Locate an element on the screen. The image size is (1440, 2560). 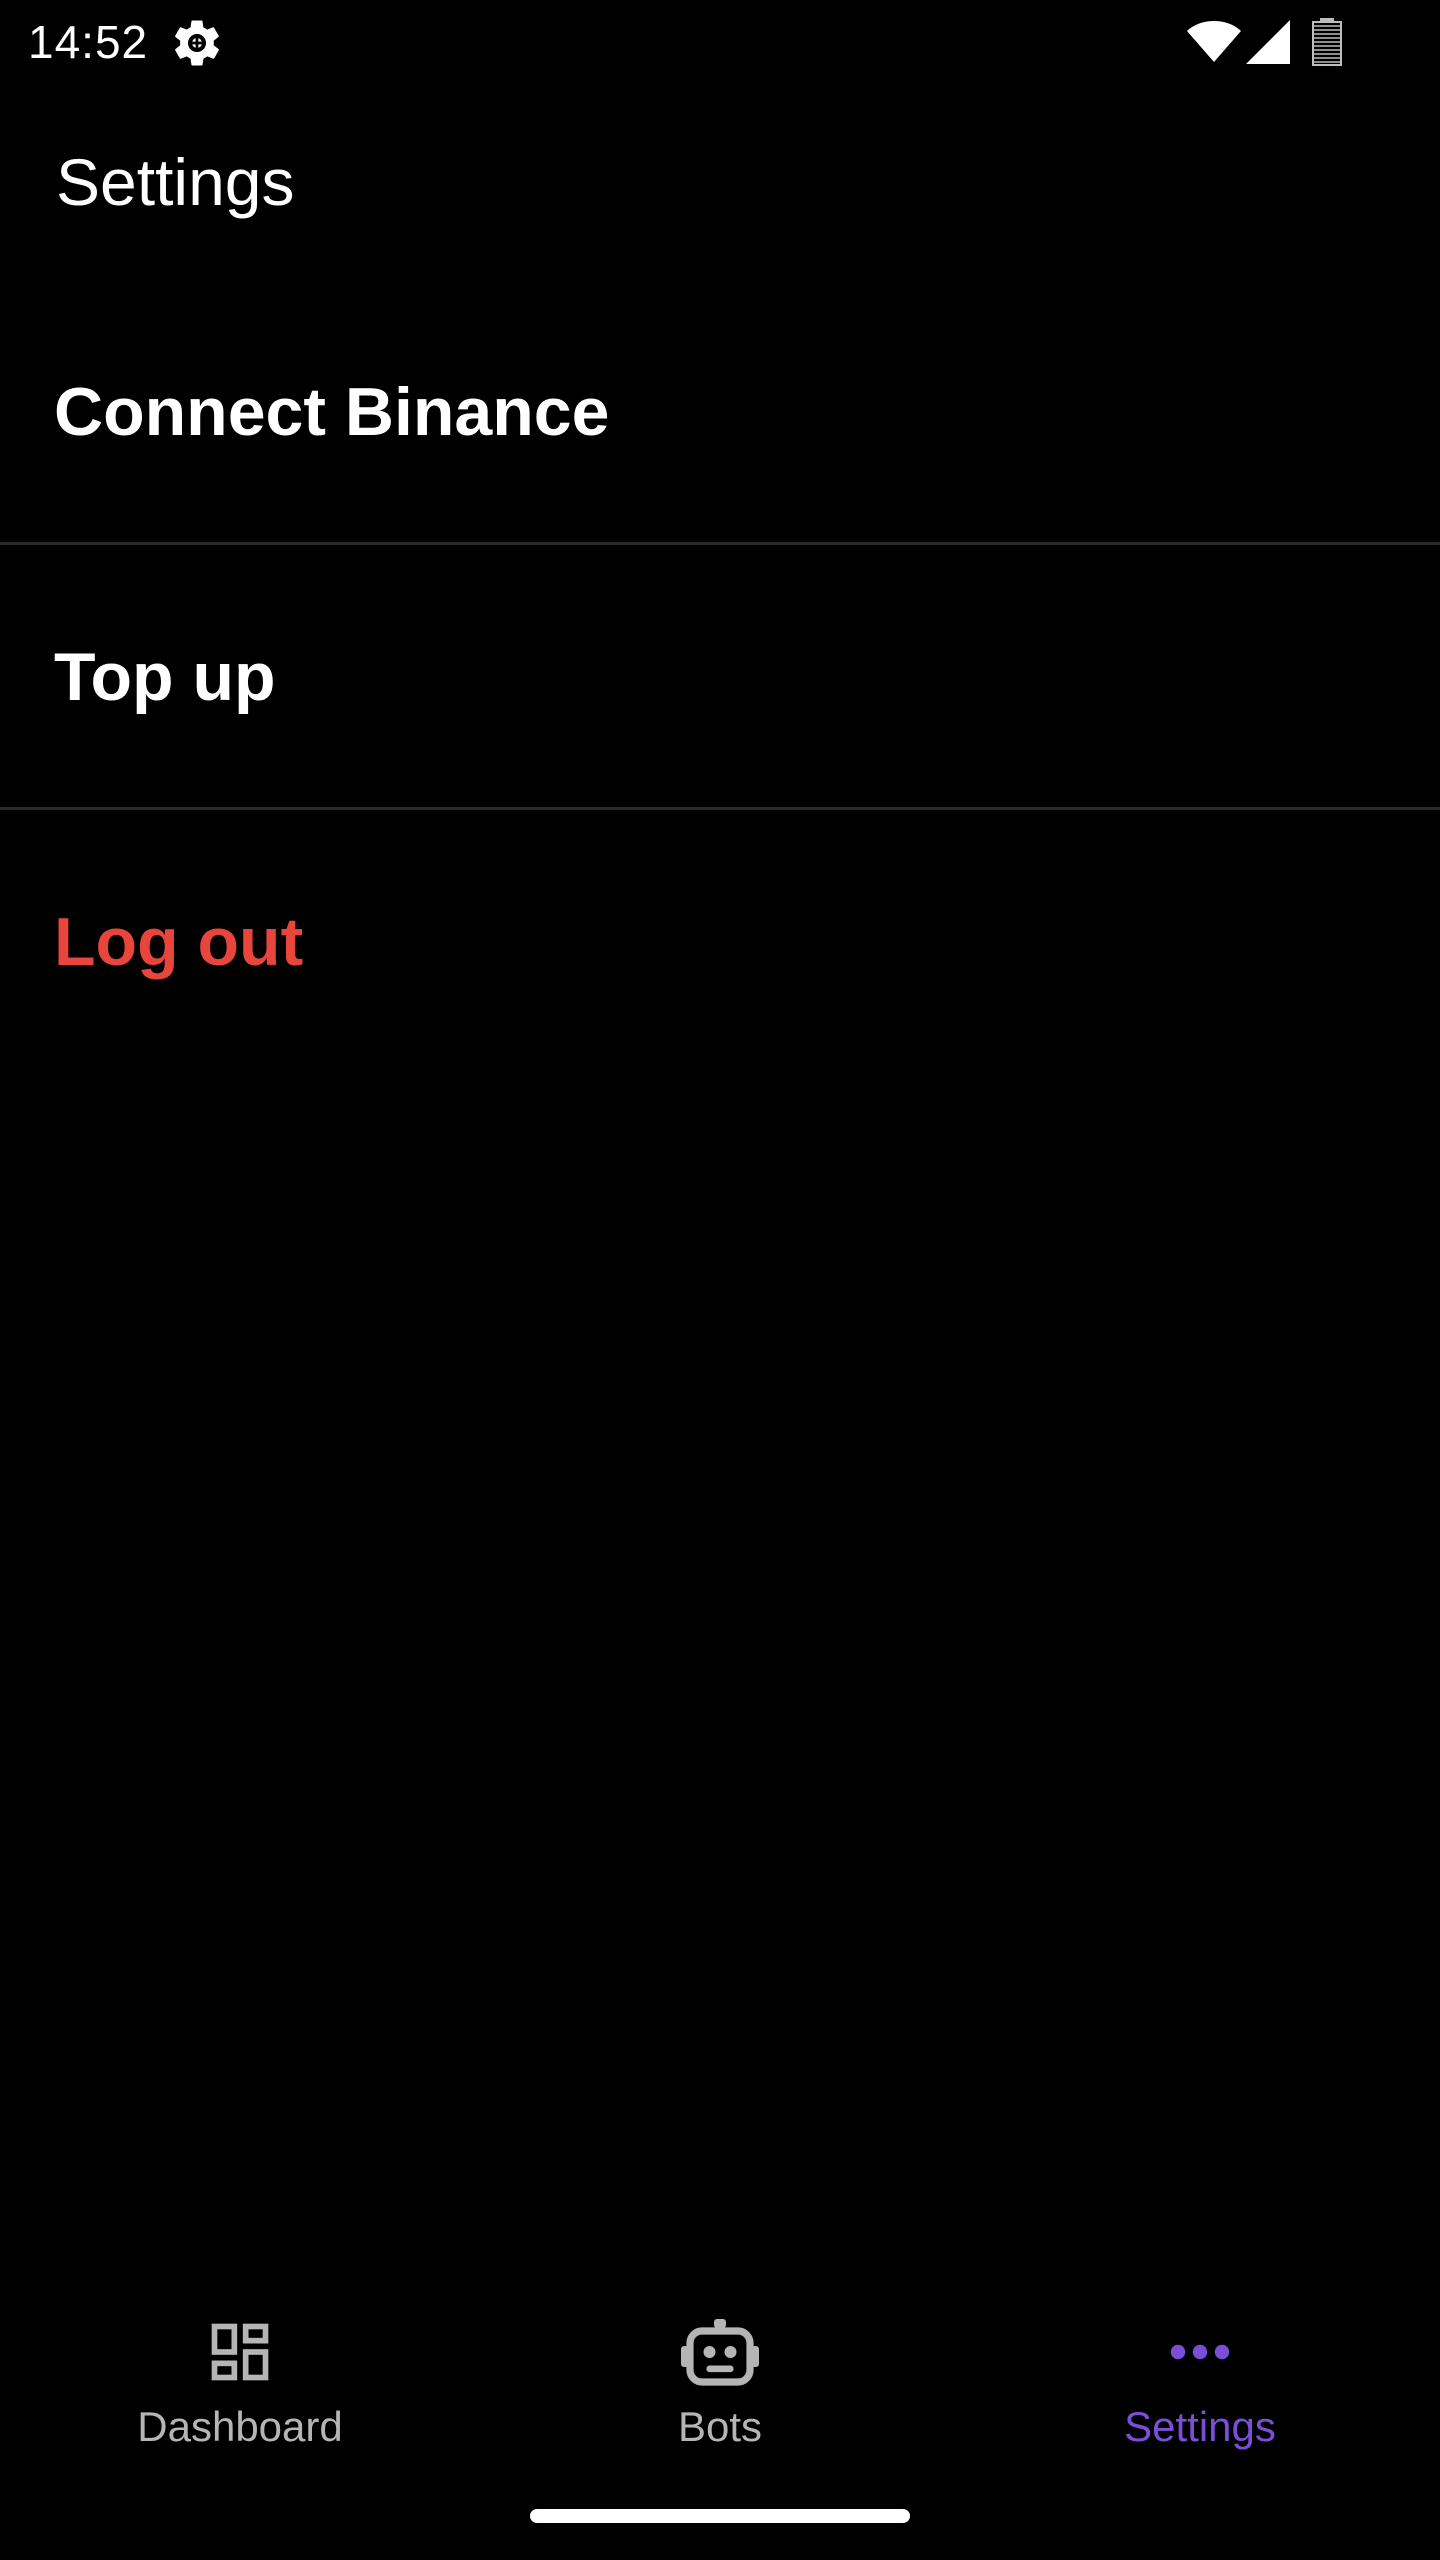
top-up-item: Top up is located at coordinates (720, 677).